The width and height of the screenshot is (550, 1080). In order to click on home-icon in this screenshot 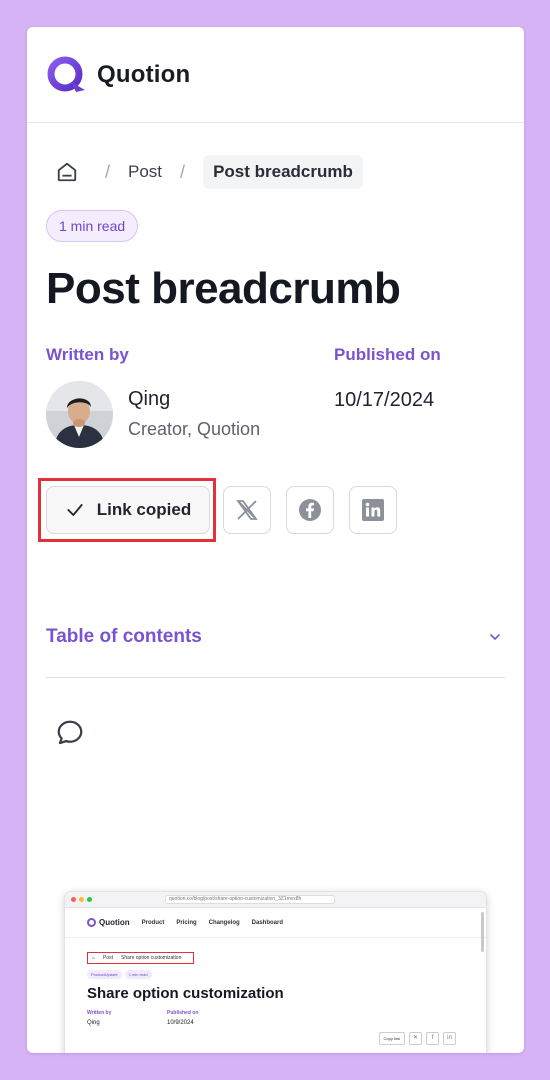, I will do `click(67, 172)`.